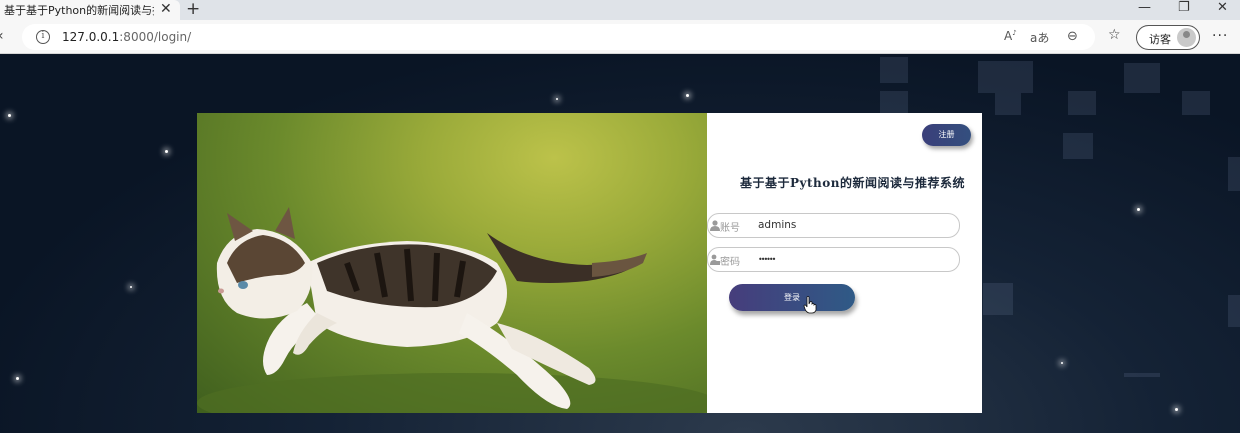 The image size is (1240, 433). Describe the element at coordinates (91, 37) in the screenshot. I see `url-host: 127.0.0.1` at that location.